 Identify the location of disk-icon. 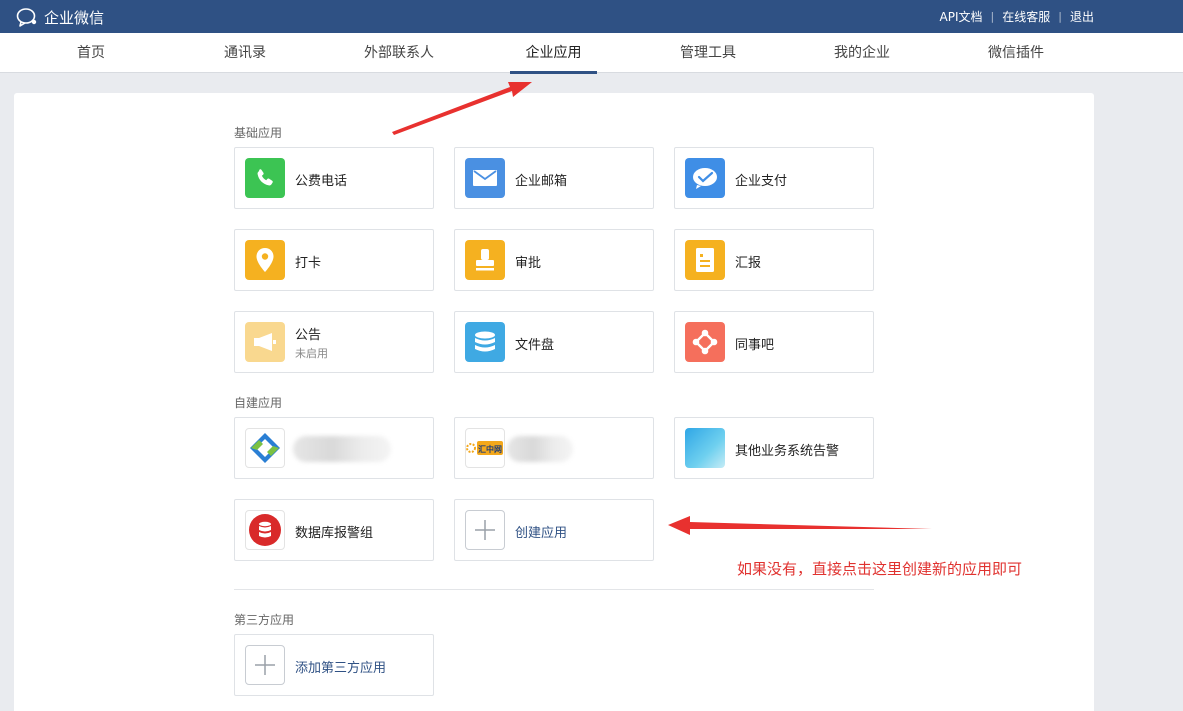
(485, 342).